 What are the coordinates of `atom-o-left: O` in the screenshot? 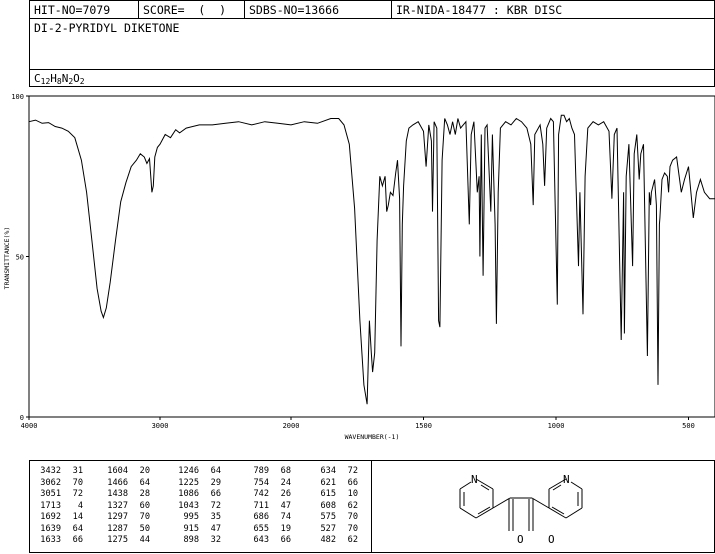 It's located at (520, 539).